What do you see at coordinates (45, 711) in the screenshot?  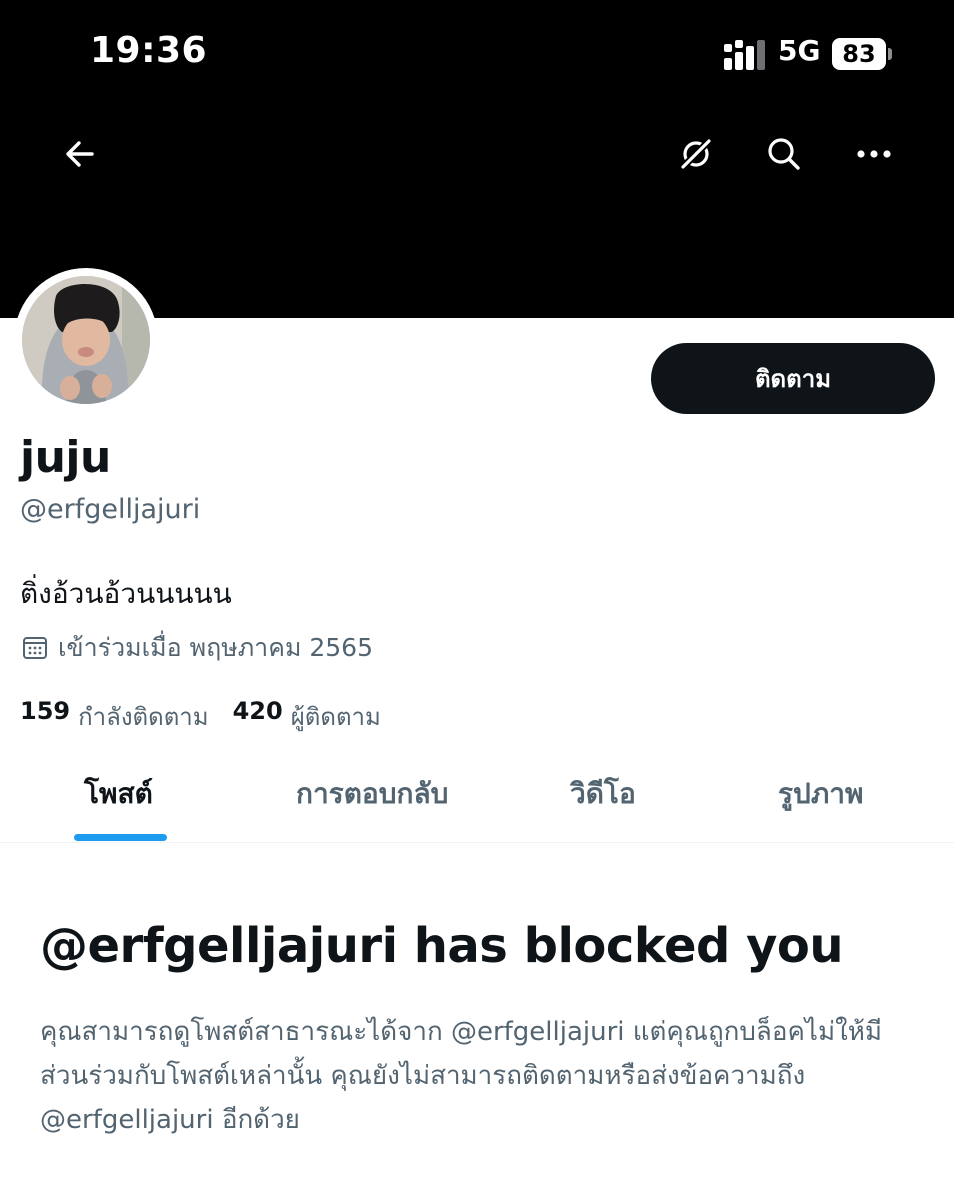 I see `following-count: 159` at bounding box center [45, 711].